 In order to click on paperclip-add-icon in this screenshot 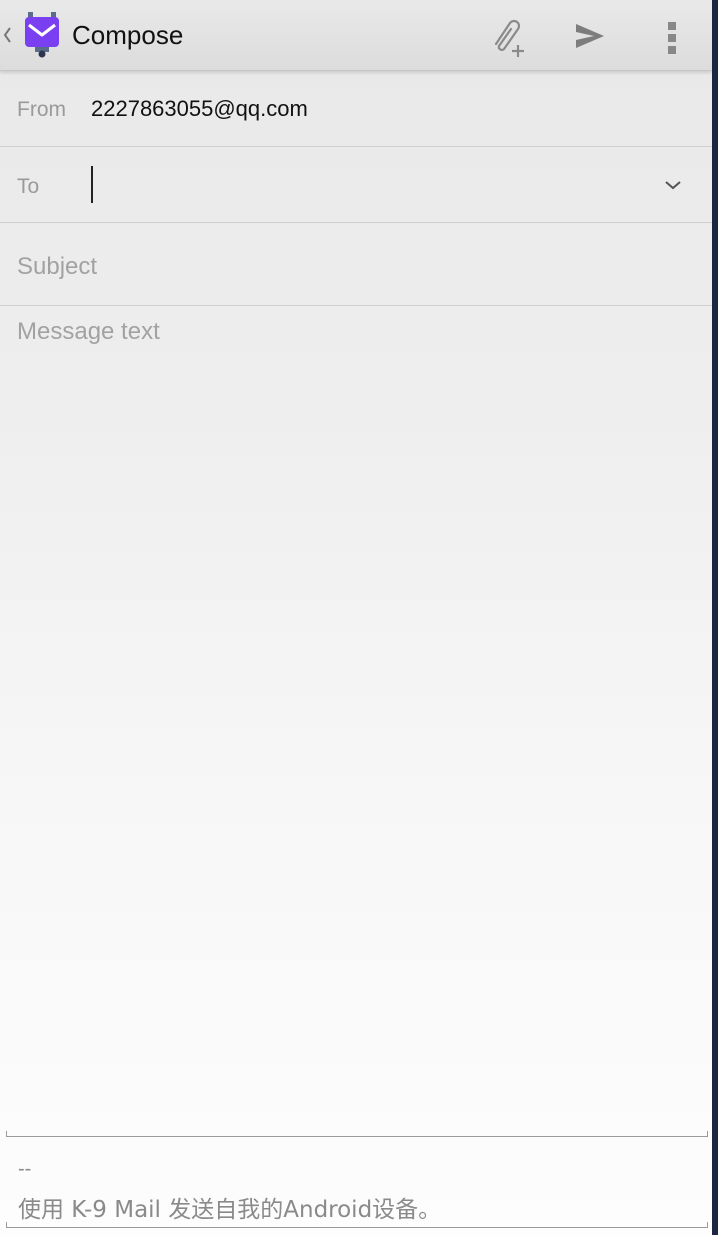, I will do `click(509, 38)`.